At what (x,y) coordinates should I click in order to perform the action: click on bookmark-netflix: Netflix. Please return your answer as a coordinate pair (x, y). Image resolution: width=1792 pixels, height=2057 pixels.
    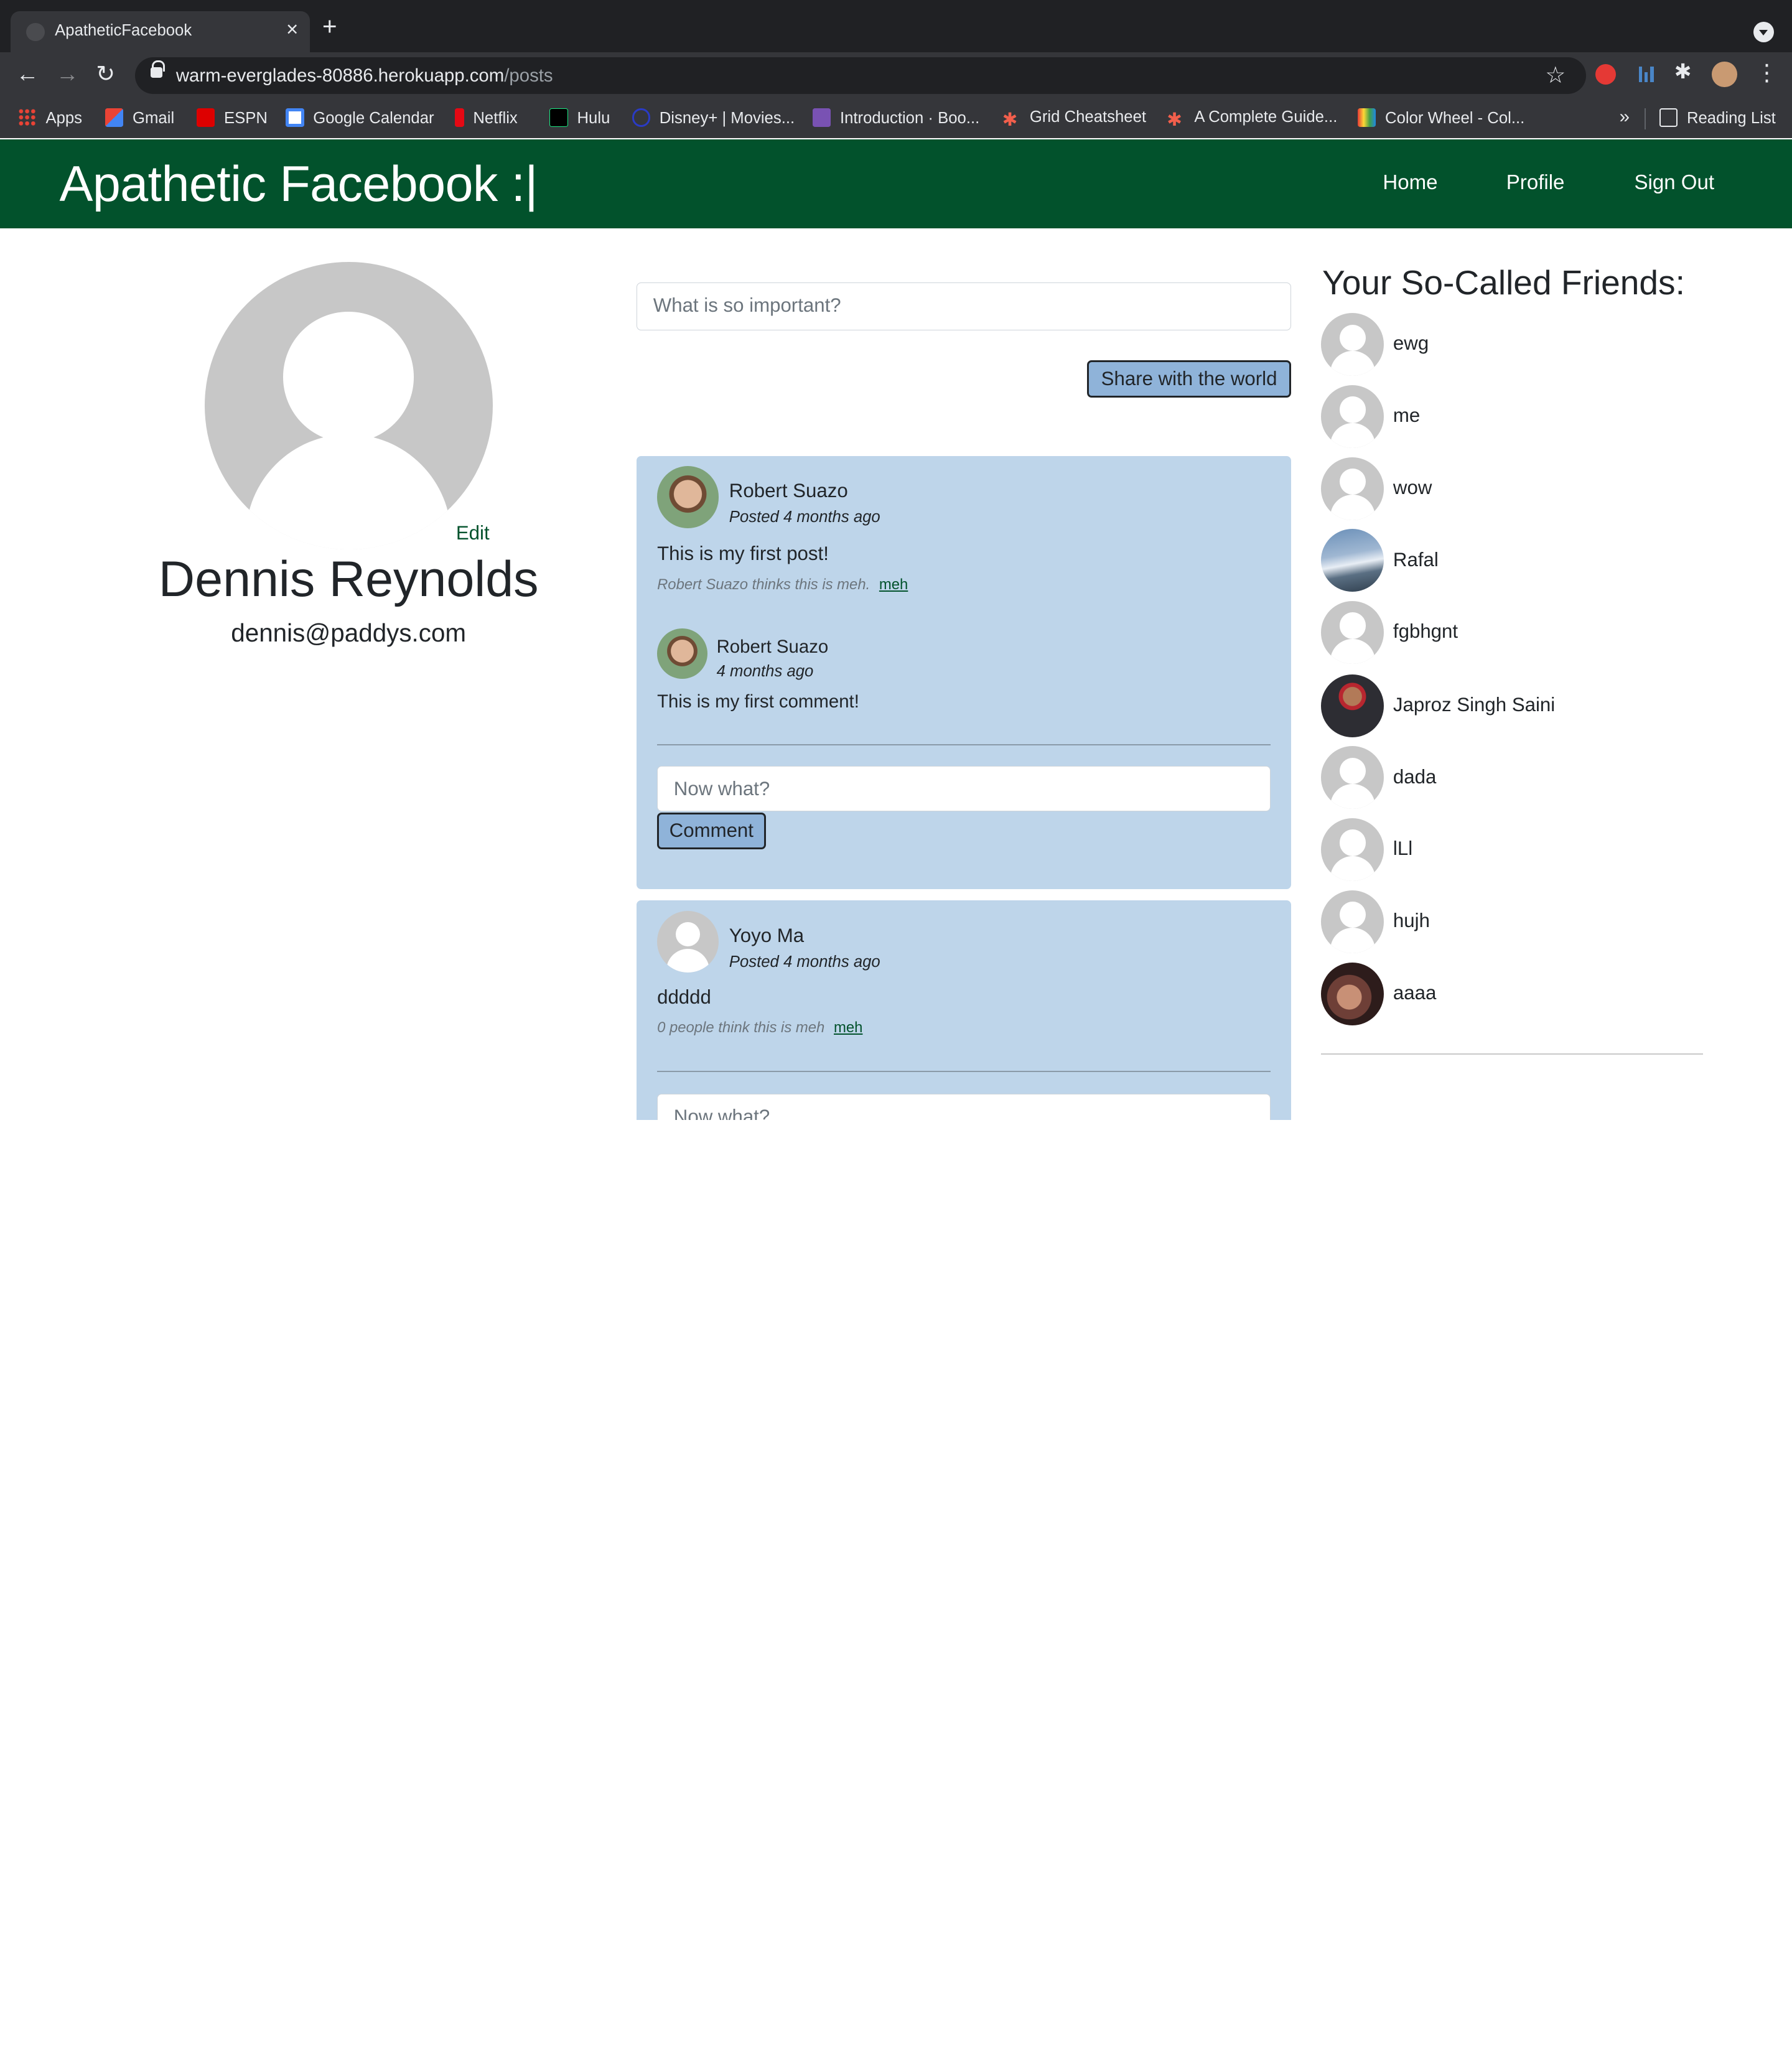
    Looking at the image, I should click on (486, 118).